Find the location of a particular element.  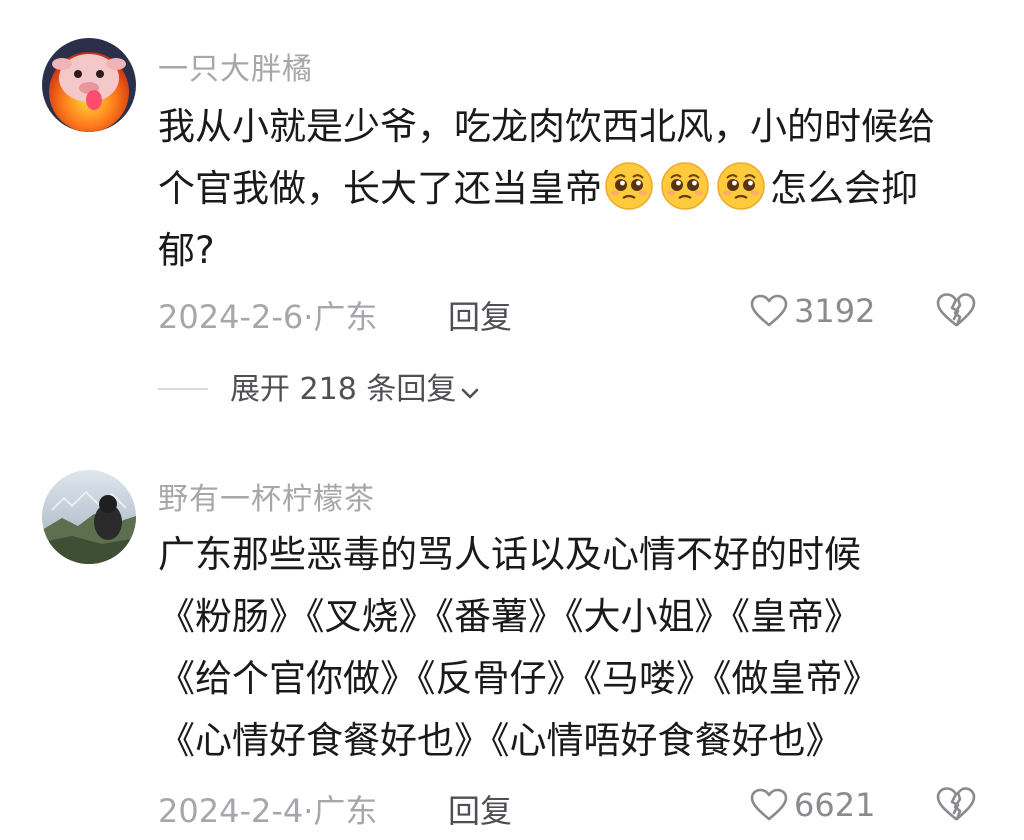

like-button: 6621 is located at coordinates (812, 805).